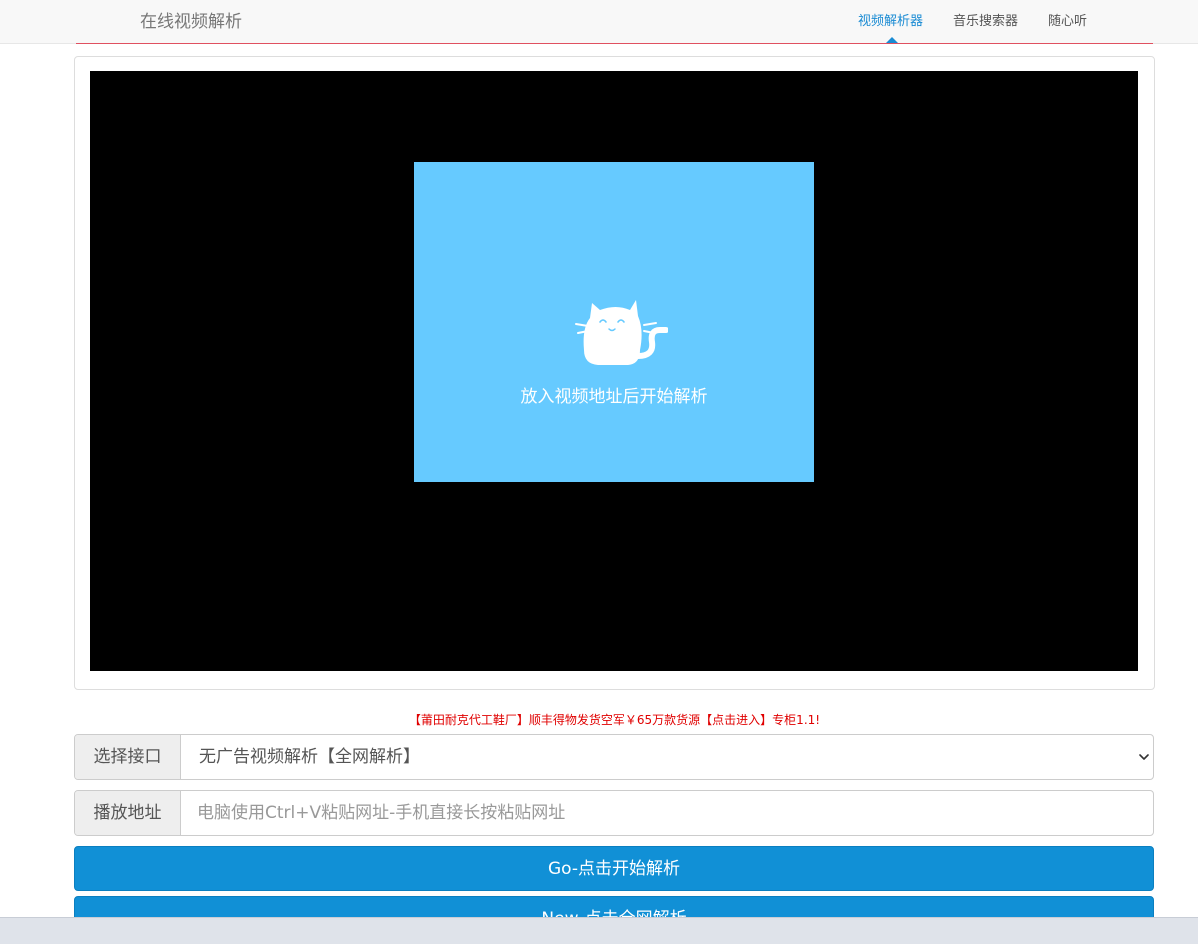 The height and width of the screenshot is (944, 1198). Describe the element at coordinates (614, 397) in the screenshot. I see `placeholder-text: 放入视频地址后开始解析` at that location.